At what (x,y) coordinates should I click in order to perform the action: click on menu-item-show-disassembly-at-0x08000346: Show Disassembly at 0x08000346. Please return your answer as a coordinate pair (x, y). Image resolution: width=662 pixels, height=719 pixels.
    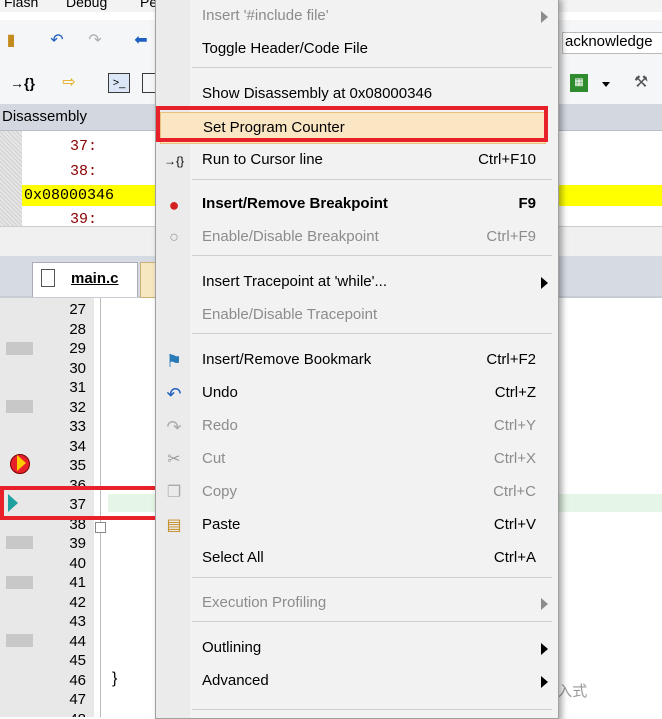
    Looking at the image, I should click on (357, 94).